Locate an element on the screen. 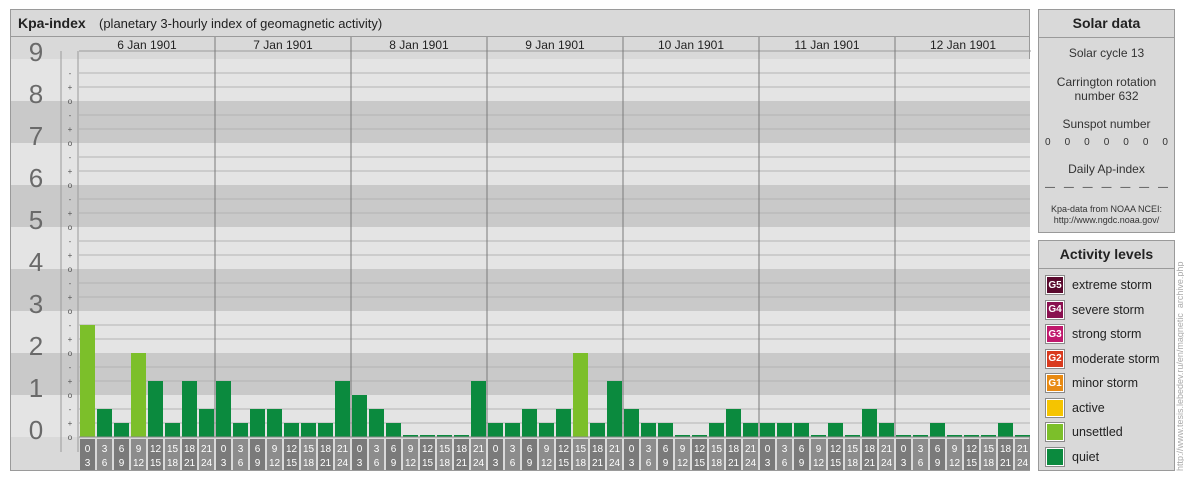 Image resolution: width=1184 pixels, height=480 pixels. sunspot-value: 0 is located at coordinates (1067, 142).